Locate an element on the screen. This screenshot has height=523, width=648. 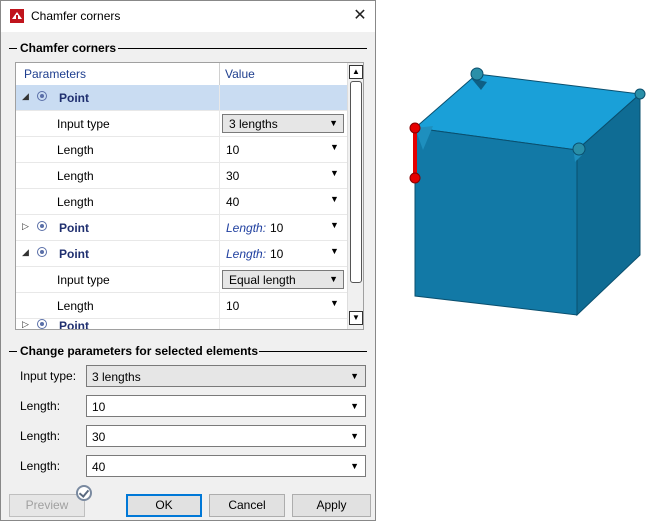
length-2-combo: 30 ▼ is located at coordinates (226, 436).